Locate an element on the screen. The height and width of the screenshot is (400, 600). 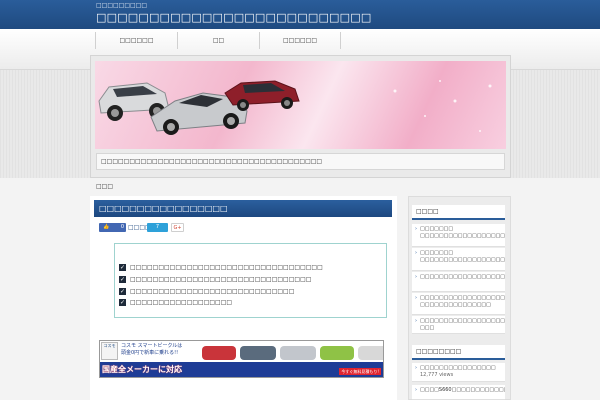
ad-cta-button: 今すぐ無料見積もり! is located at coordinates (360, 371).